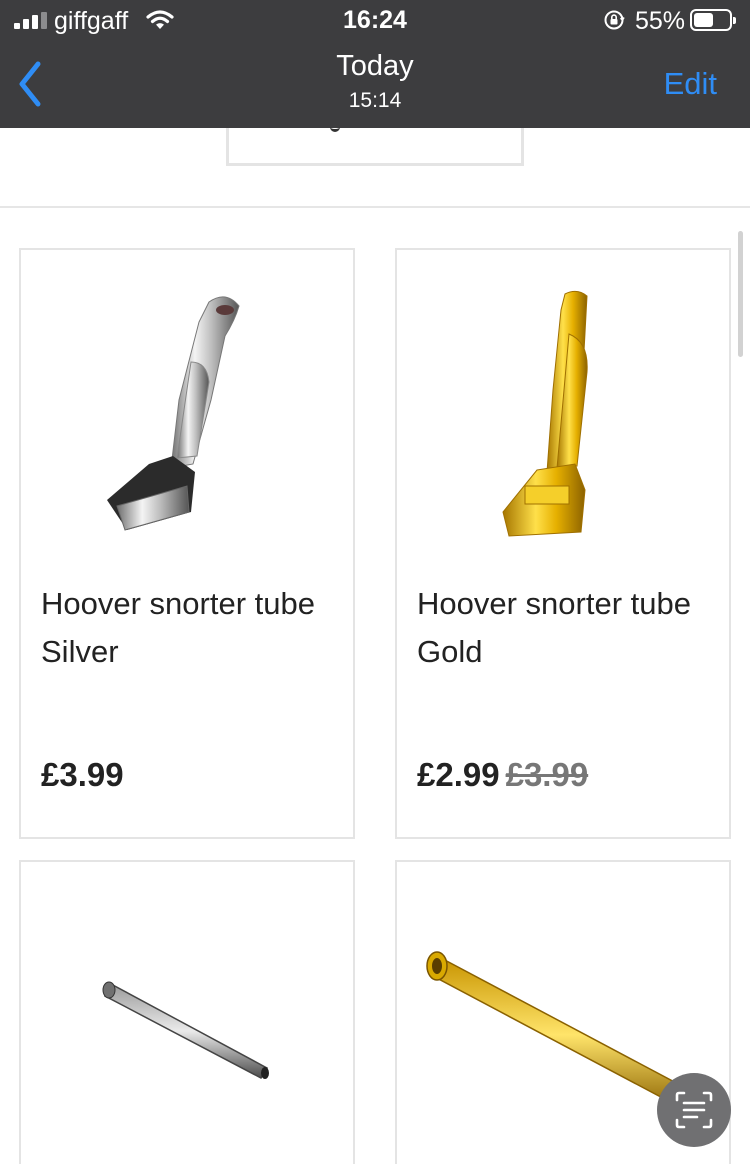  I want to click on status-bar: giffgaff 16:24 55%, so click(375, 20).